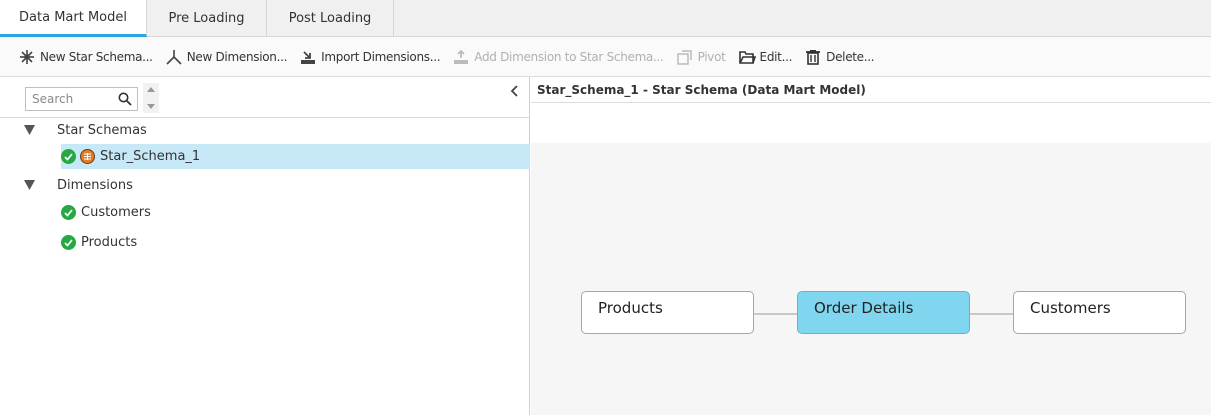 The height and width of the screenshot is (415, 1211). Describe the element at coordinates (265, 131) in the screenshot. I see `tree-group-star-schemas: Star Schemas` at that location.